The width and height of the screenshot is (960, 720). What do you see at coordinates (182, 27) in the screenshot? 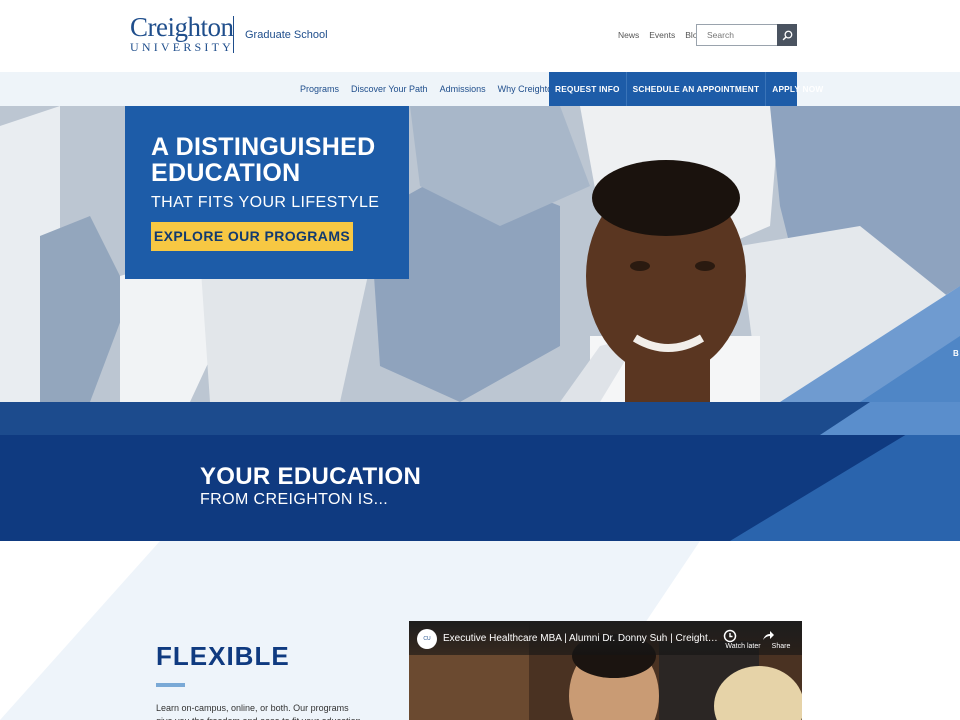
I see `logo-wordmark: Creighton` at bounding box center [182, 27].